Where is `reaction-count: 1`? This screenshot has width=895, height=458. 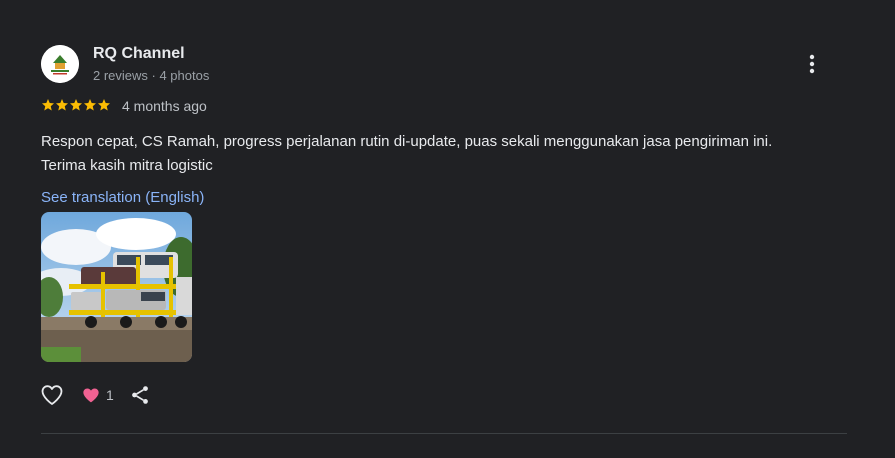 reaction-count: 1 is located at coordinates (110, 395).